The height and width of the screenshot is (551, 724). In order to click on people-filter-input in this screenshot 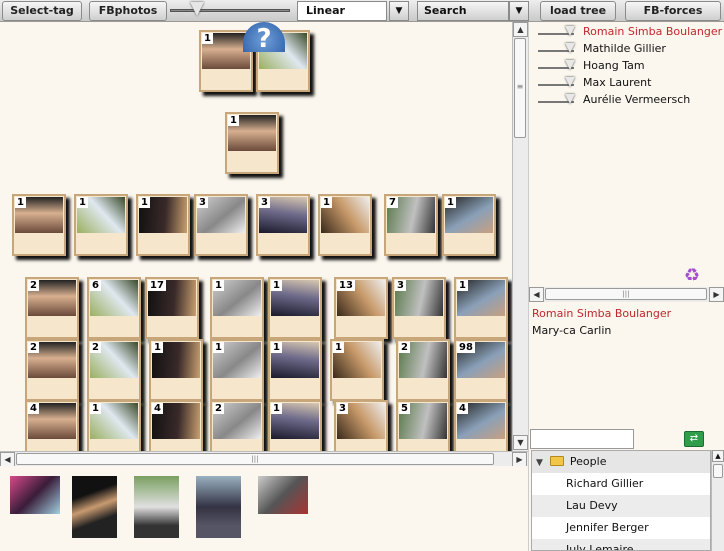, I will do `click(582, 439)`.